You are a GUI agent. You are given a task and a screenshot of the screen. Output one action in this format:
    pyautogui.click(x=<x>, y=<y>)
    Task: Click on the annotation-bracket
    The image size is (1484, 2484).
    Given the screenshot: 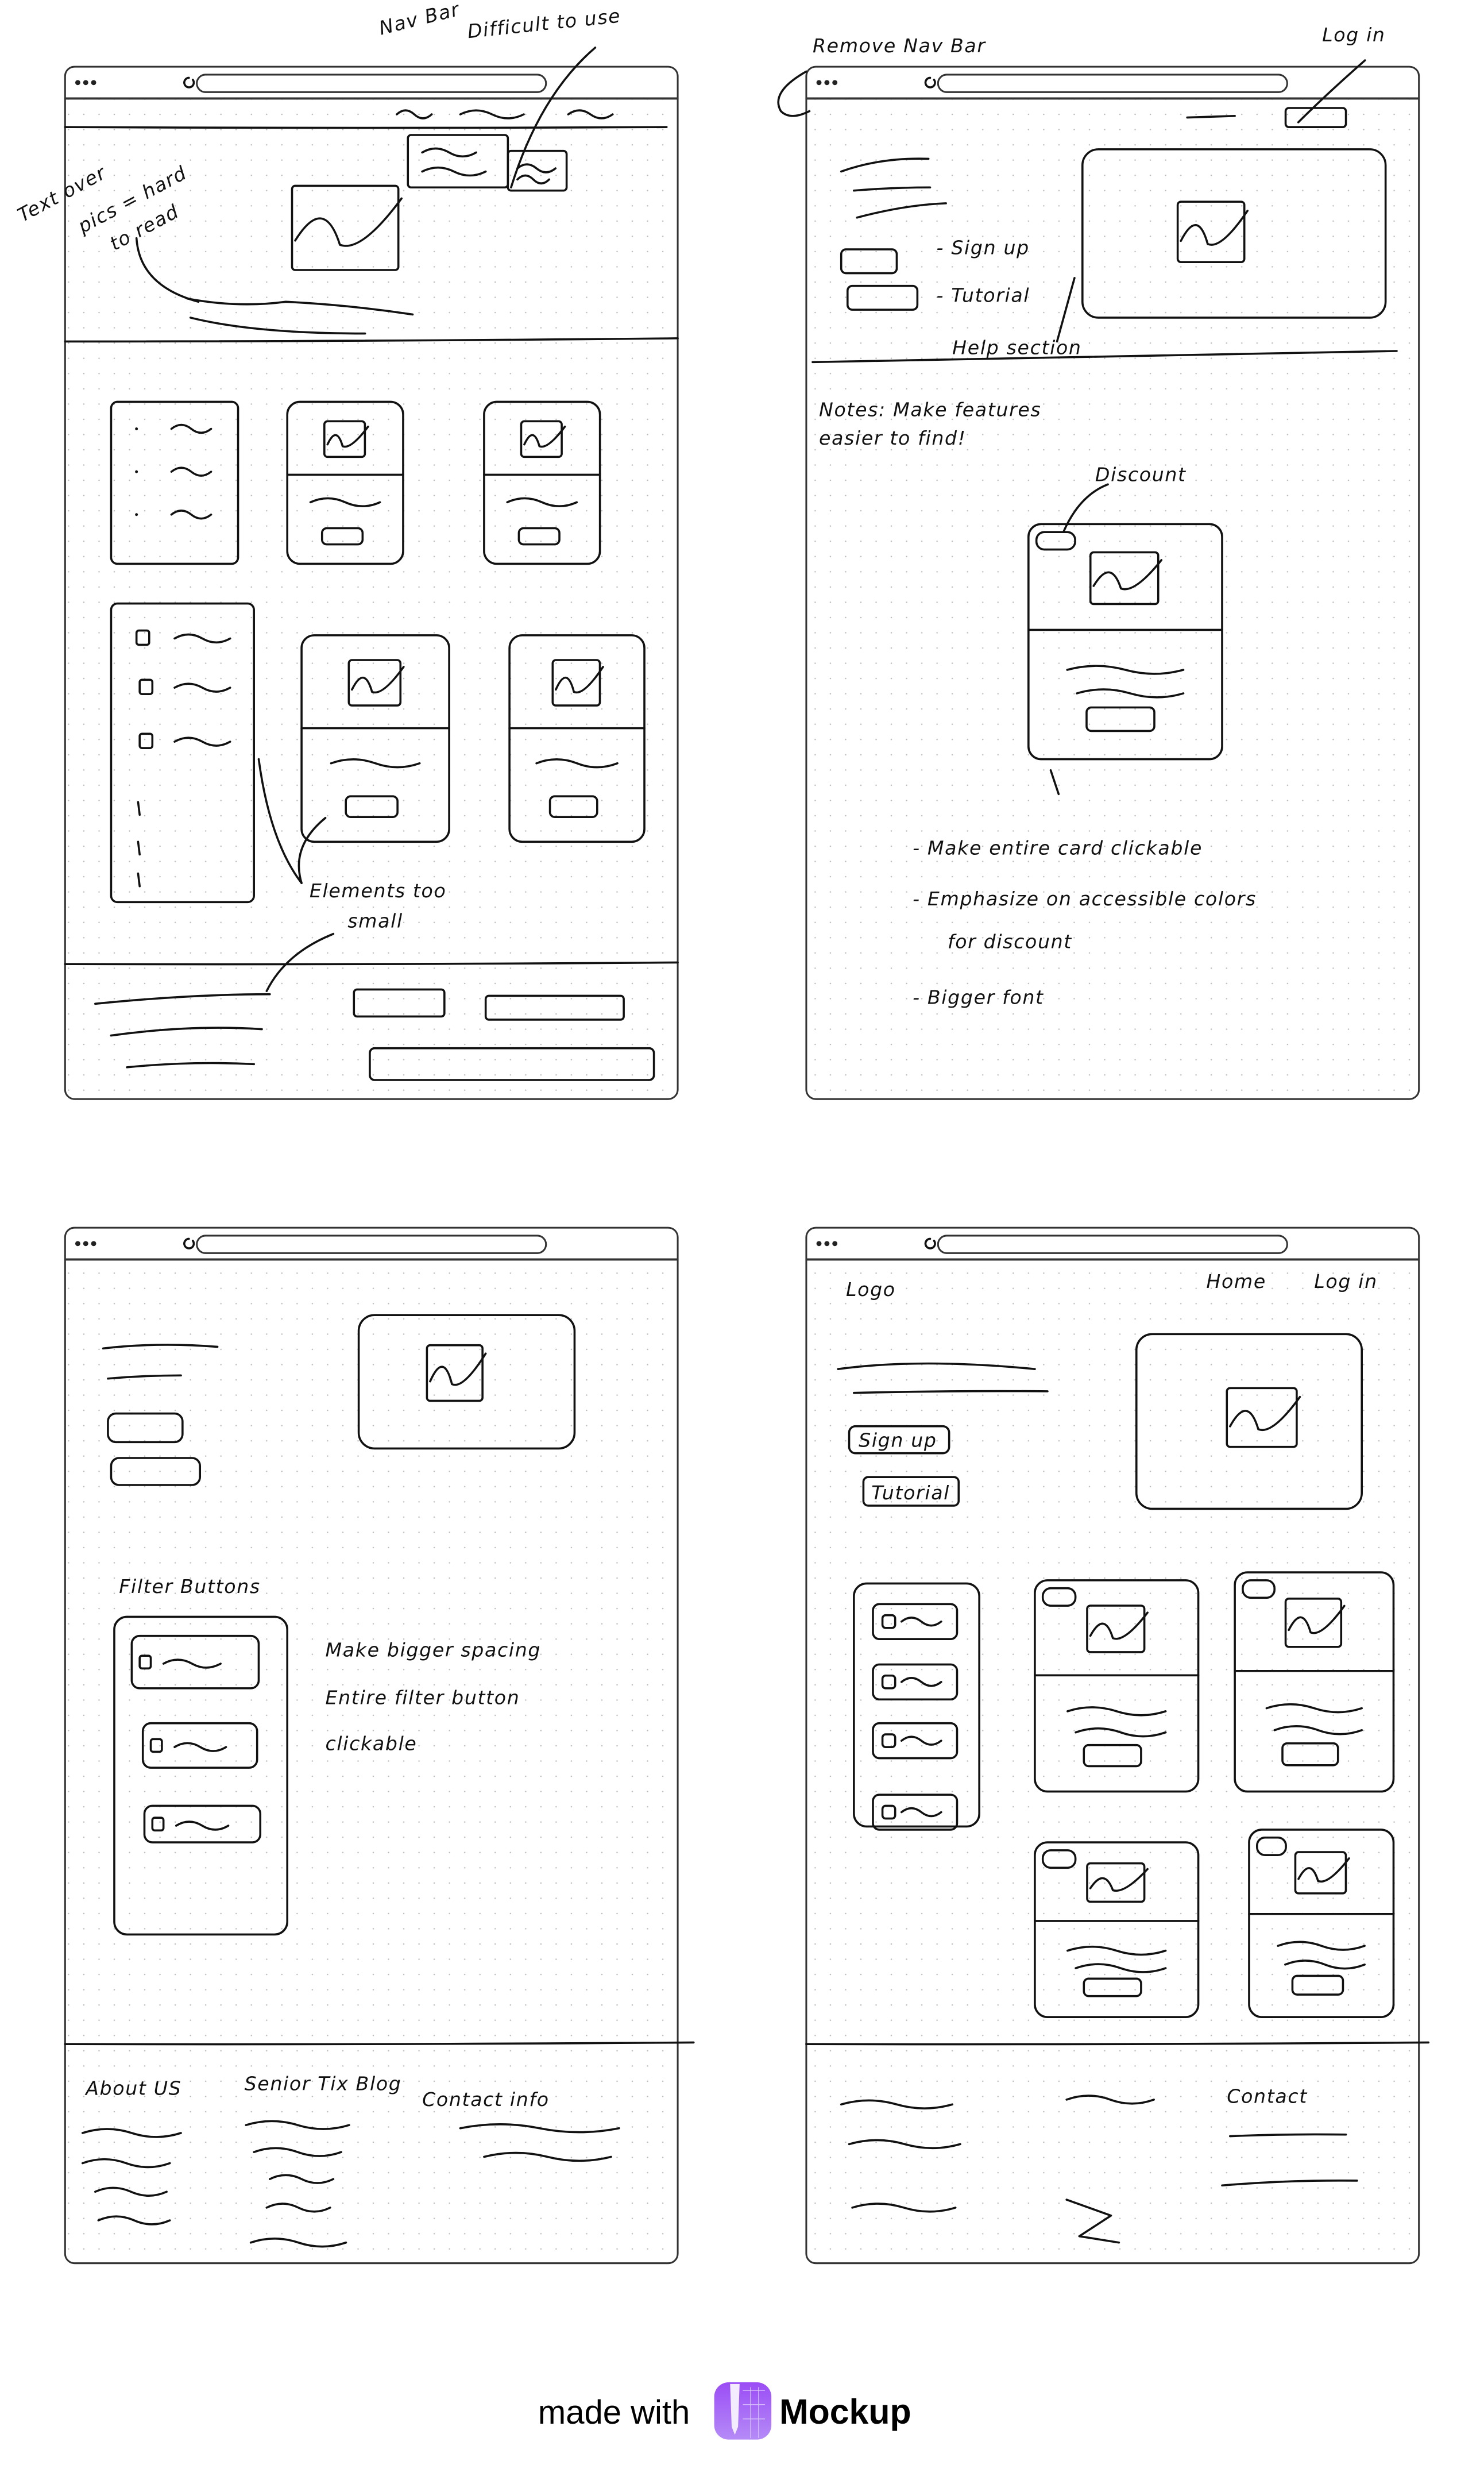 What is the action you would take?
    pyautogui.click(x=794, y=94)
    